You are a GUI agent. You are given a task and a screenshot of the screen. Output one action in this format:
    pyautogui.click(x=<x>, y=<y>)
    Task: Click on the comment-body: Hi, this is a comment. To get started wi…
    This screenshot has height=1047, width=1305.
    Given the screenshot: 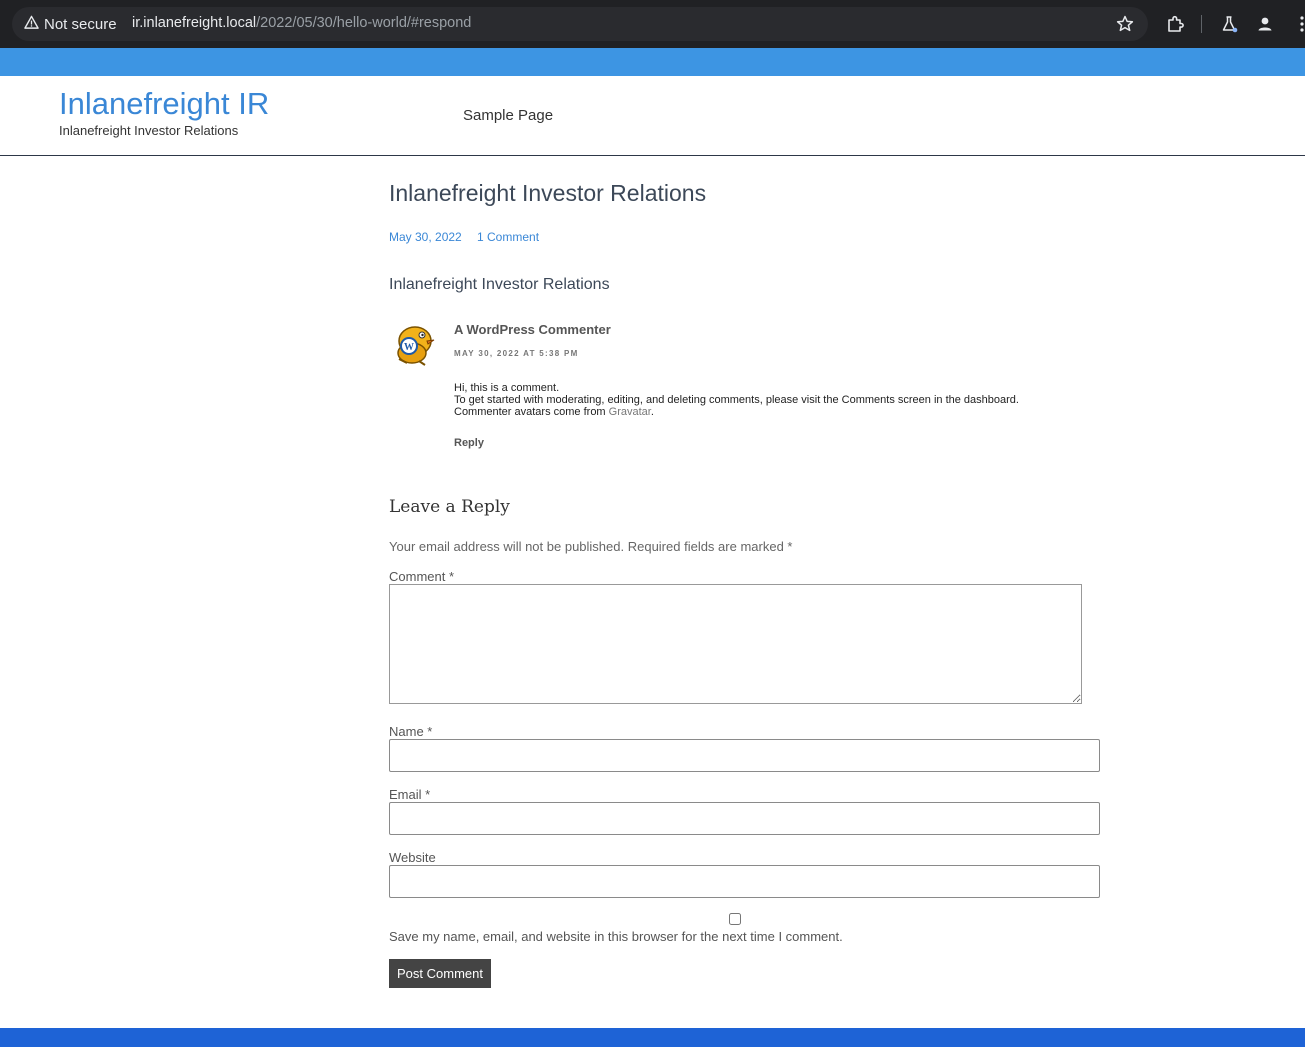 What is the action you would take?
    pyautogui.click(x=736, y=400)
    